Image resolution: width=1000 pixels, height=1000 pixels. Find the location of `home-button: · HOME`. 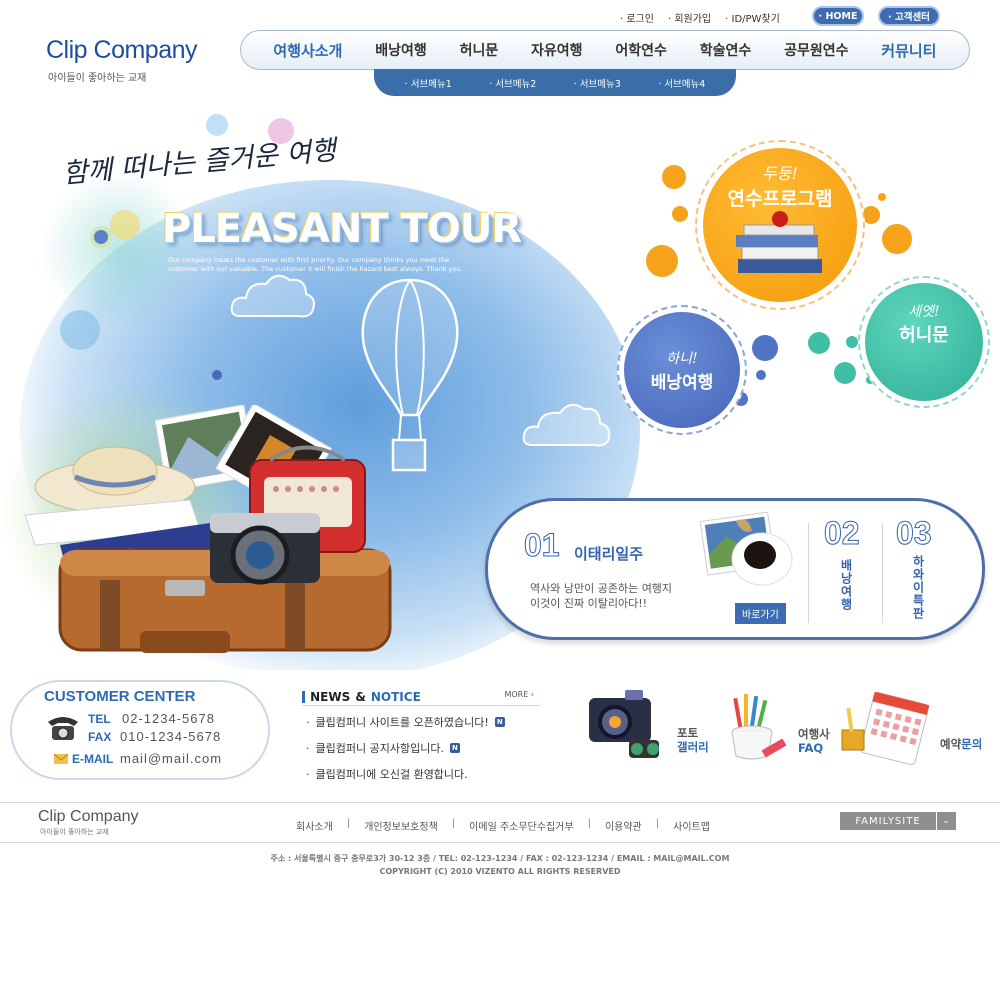

home-button: · HOME is located at coordinates (838, 16).